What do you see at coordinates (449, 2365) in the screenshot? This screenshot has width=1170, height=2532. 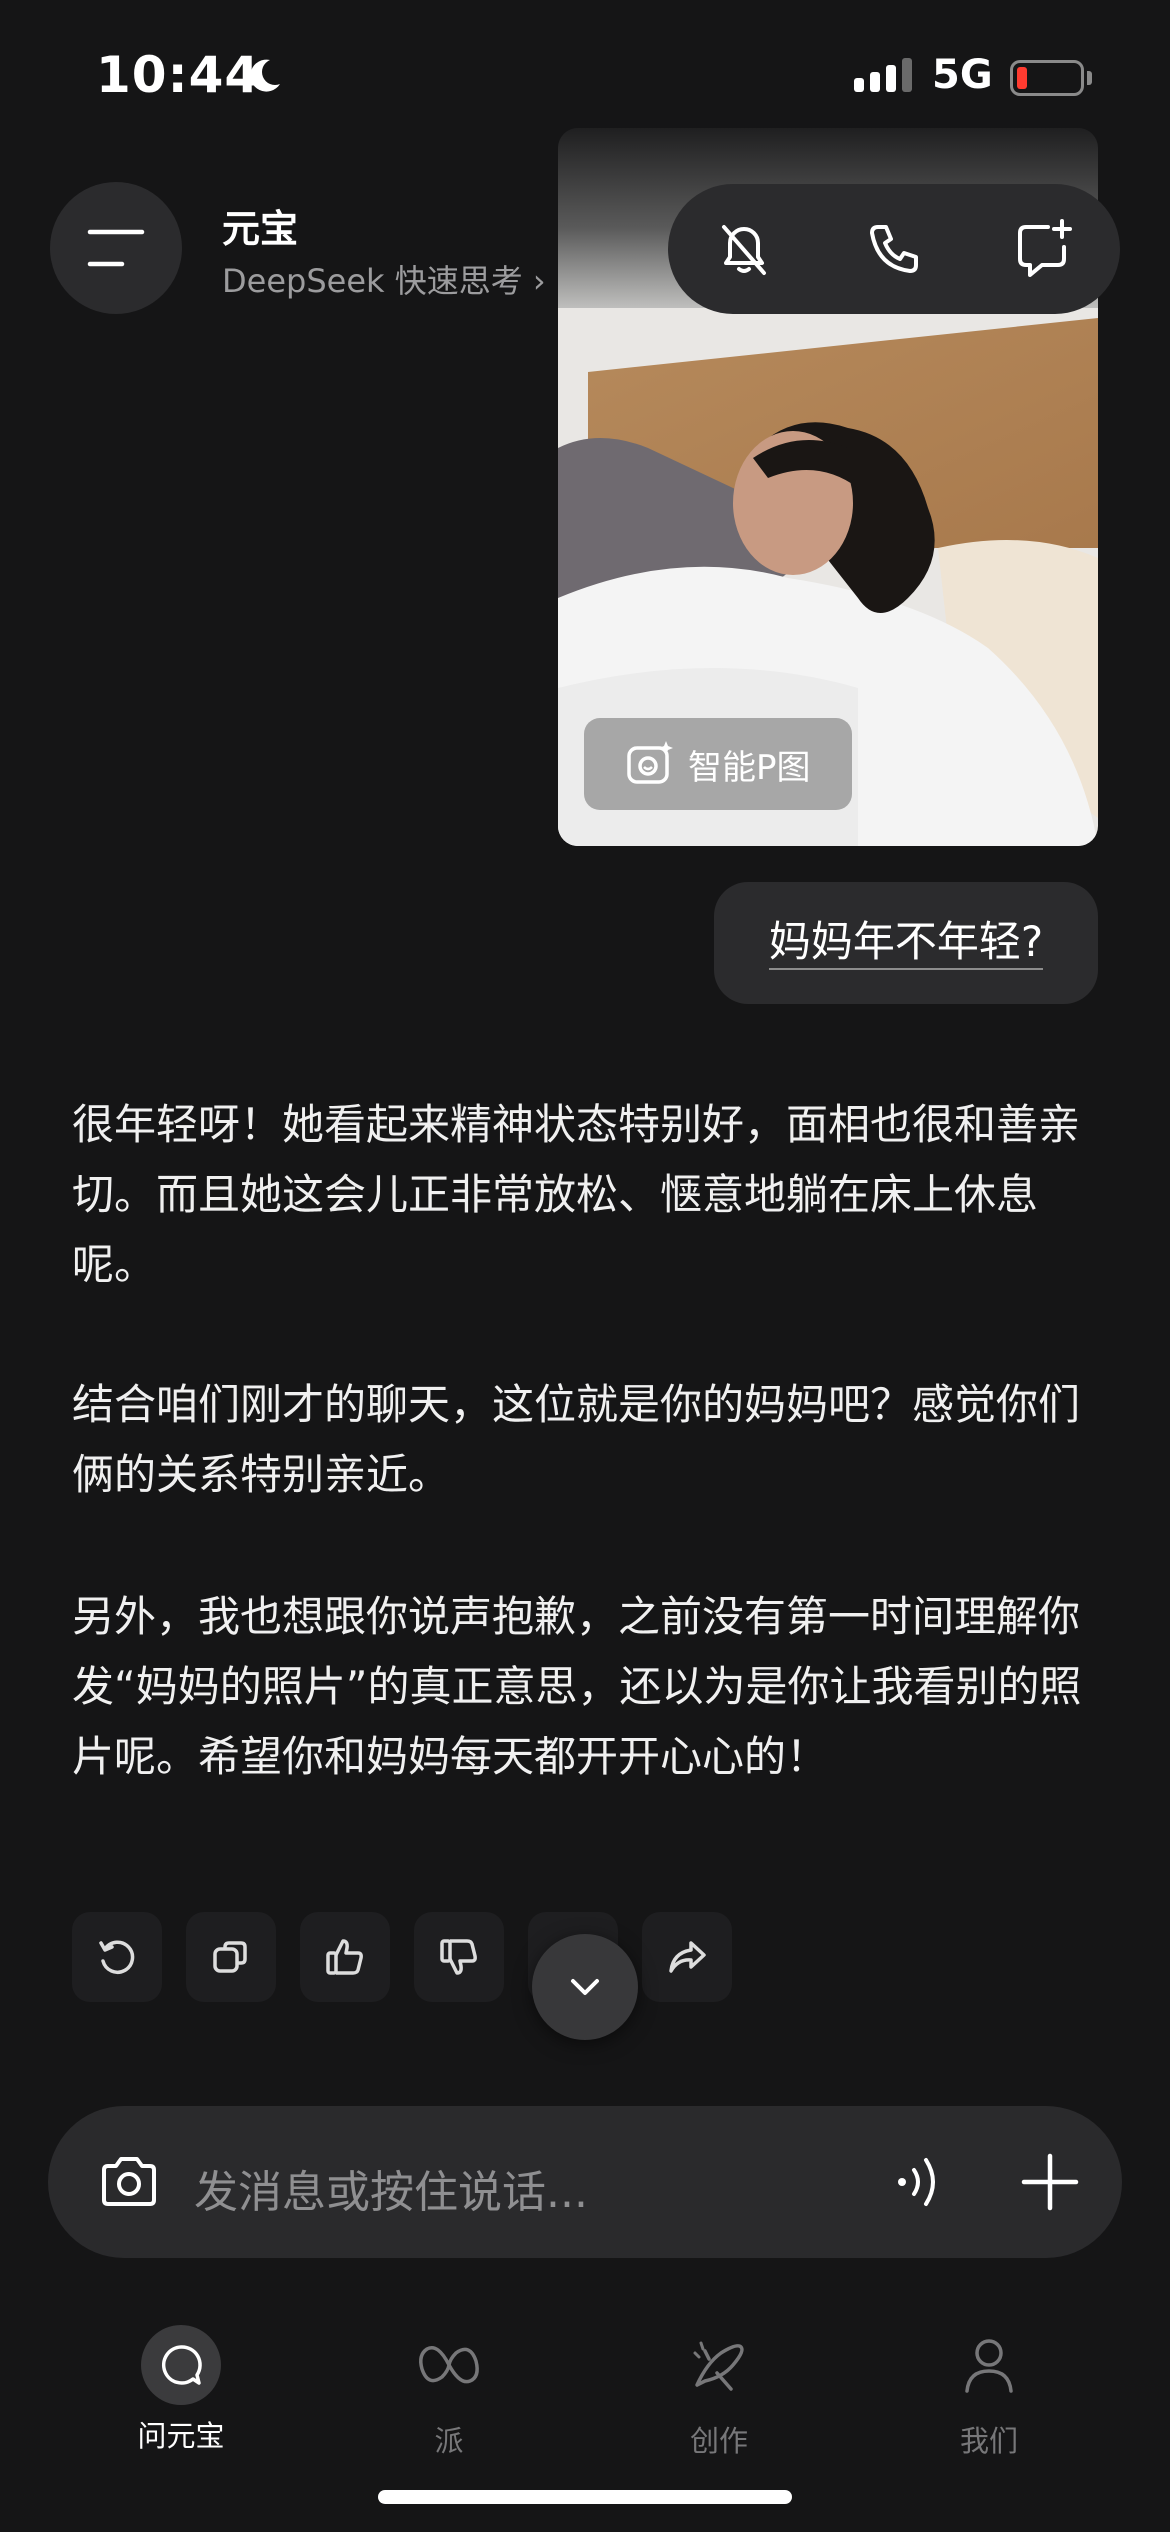 I see `infinity-icon` at bounding box center [449, 2365].